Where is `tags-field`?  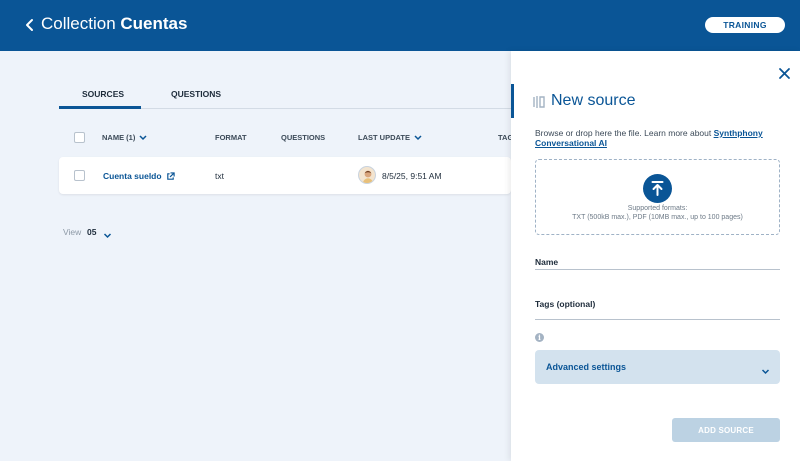 tags-field is located at coordinates (657, 311).